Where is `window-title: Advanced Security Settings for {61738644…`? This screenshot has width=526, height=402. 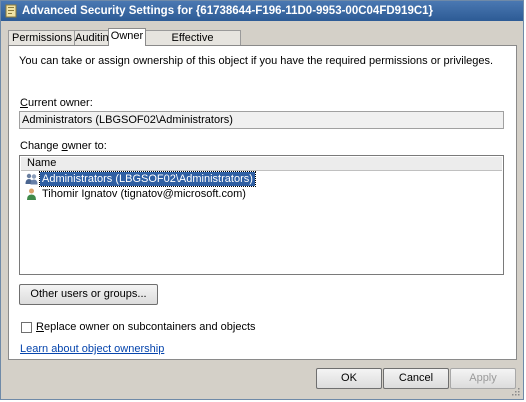 window-title: Advanced Security Settings for {61738644… is located at coordinates (228, 11).